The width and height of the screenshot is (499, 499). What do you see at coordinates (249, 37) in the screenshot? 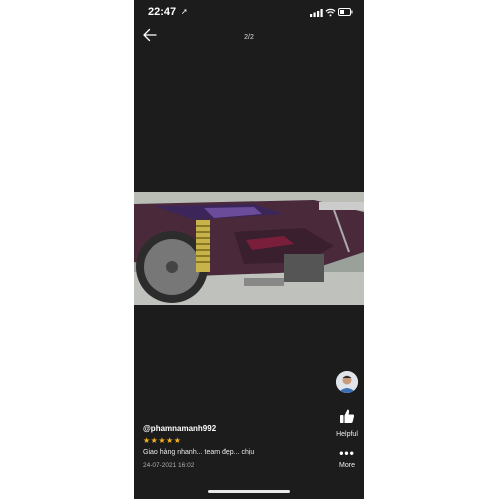
I see `image-counter: 2/2` at bounding box center [249, 37].